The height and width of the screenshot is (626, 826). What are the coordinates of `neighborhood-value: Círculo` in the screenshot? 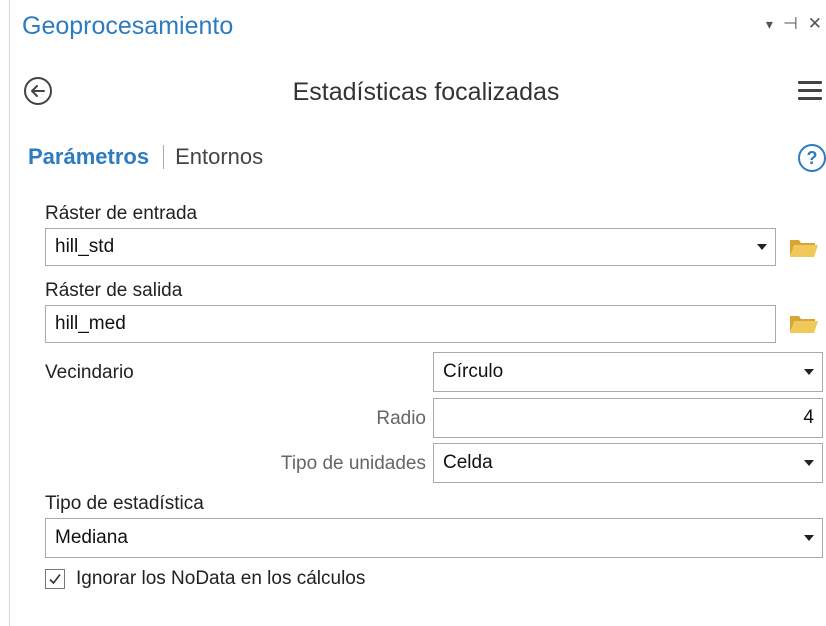 It's located at (473, 371).